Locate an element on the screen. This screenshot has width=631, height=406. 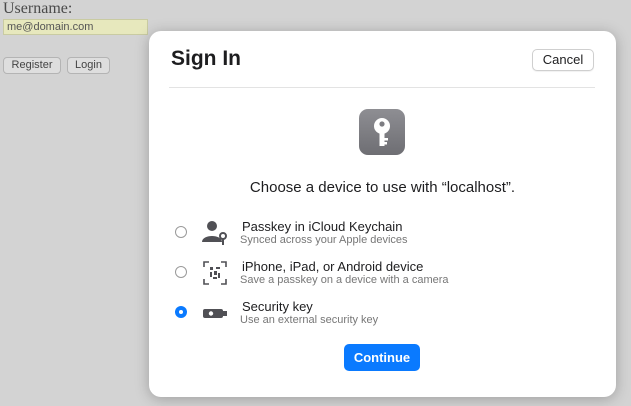
person-key-icon is located at coordinates (215, 233).